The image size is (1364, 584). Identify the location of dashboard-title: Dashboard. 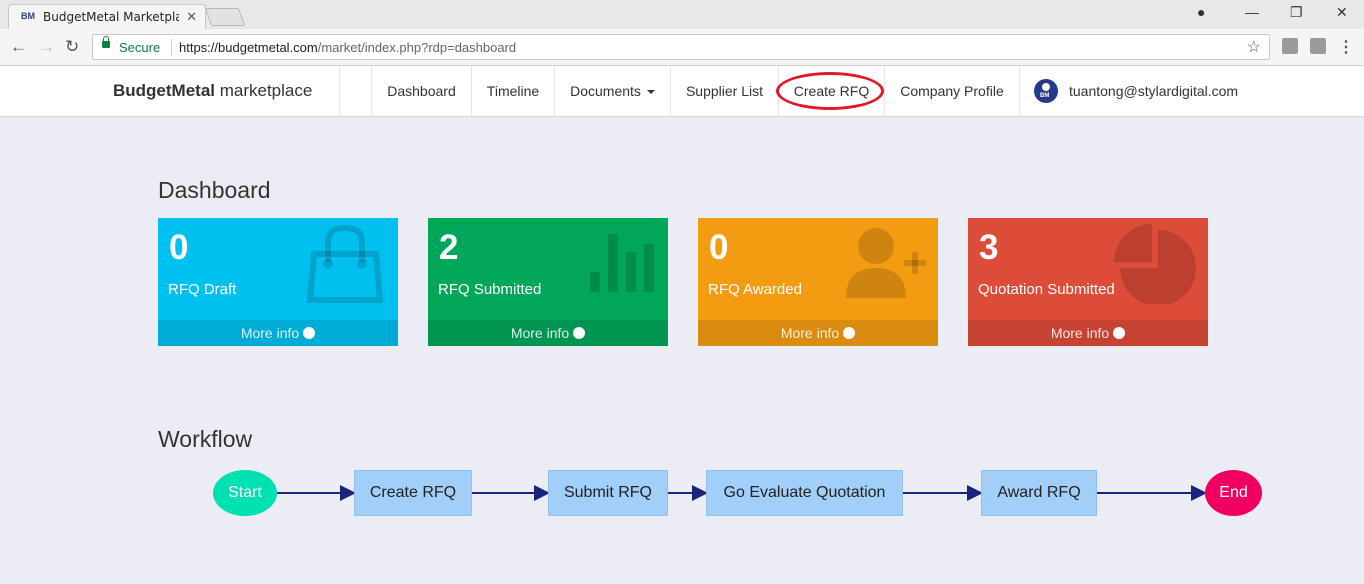
(214, 190).